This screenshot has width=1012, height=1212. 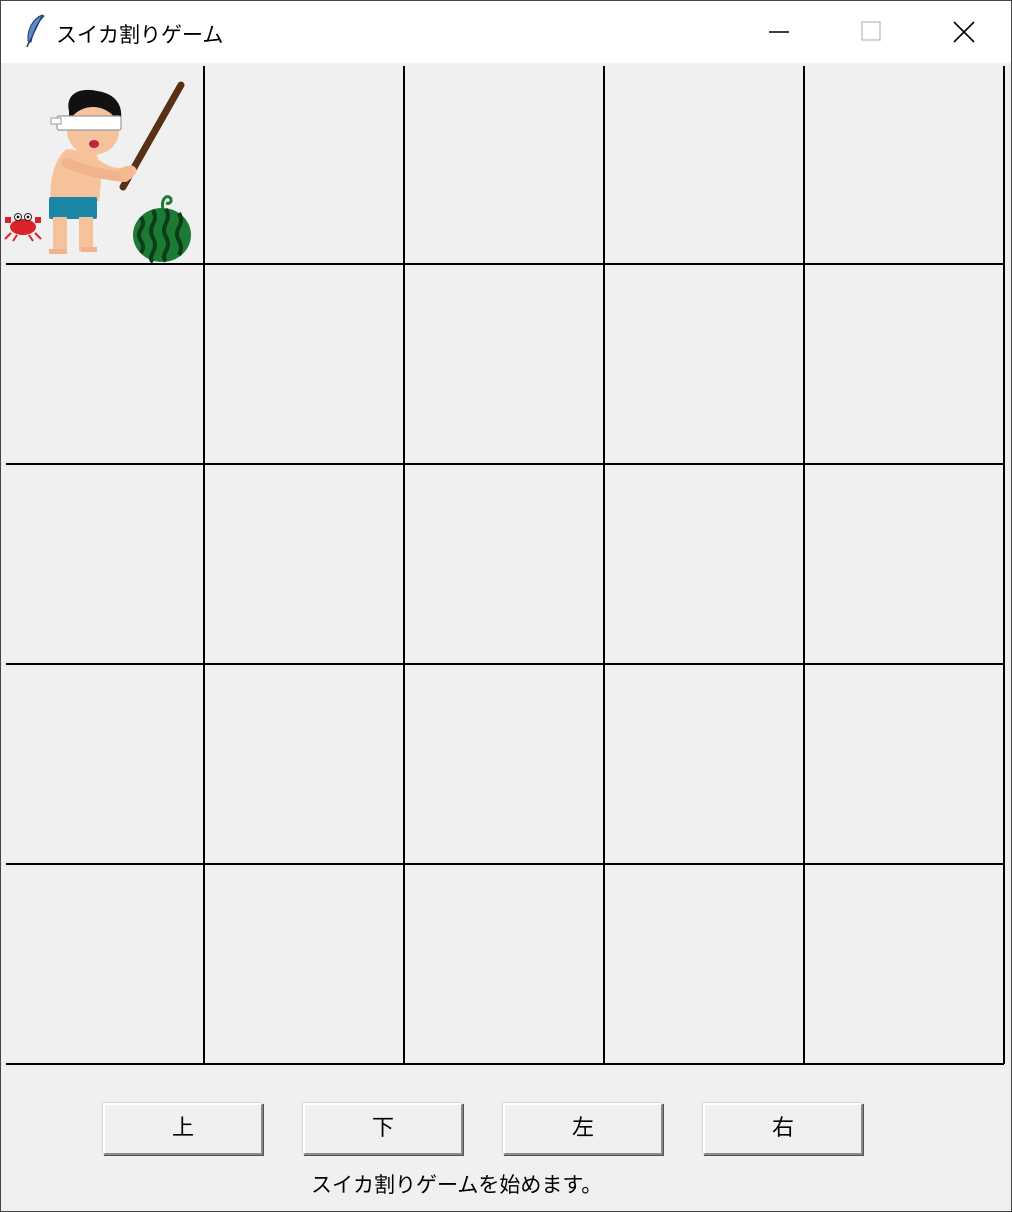 I want to click on watermelon-icon, so click(x=162, y=229).